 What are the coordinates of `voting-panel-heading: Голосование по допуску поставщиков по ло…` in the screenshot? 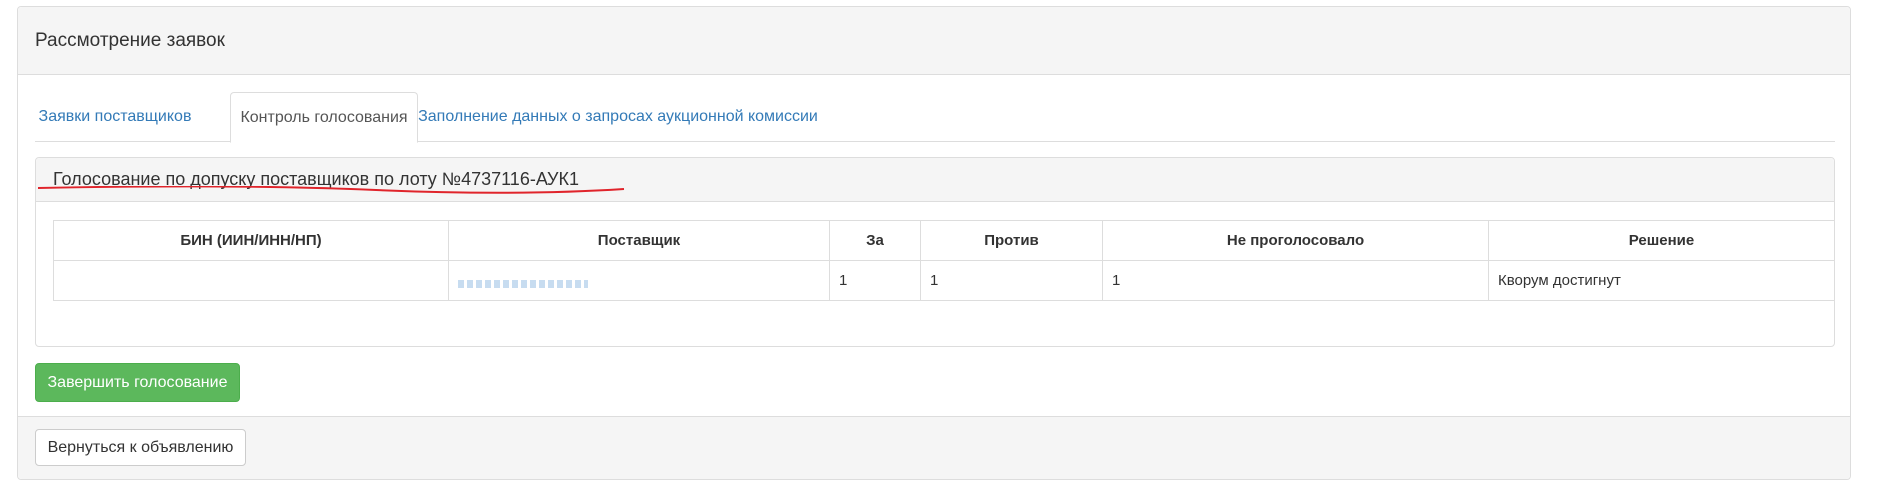 It's located at (935, 180).